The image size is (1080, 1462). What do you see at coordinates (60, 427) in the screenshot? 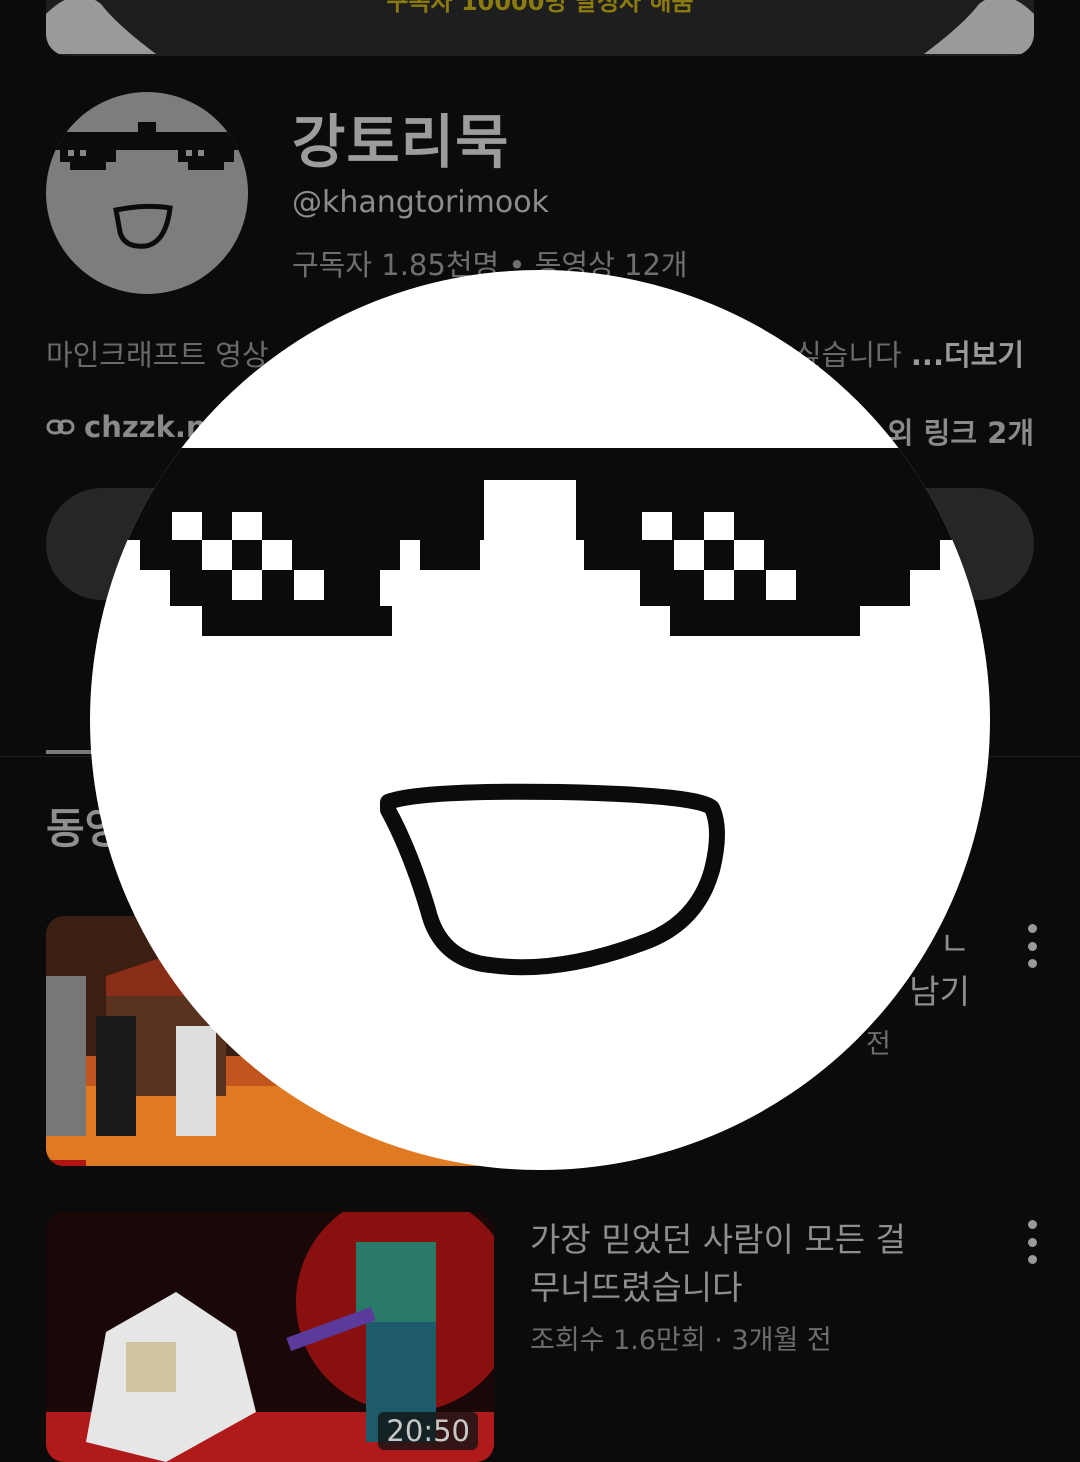
I see `link-icon` at bounding box center [60, 427].